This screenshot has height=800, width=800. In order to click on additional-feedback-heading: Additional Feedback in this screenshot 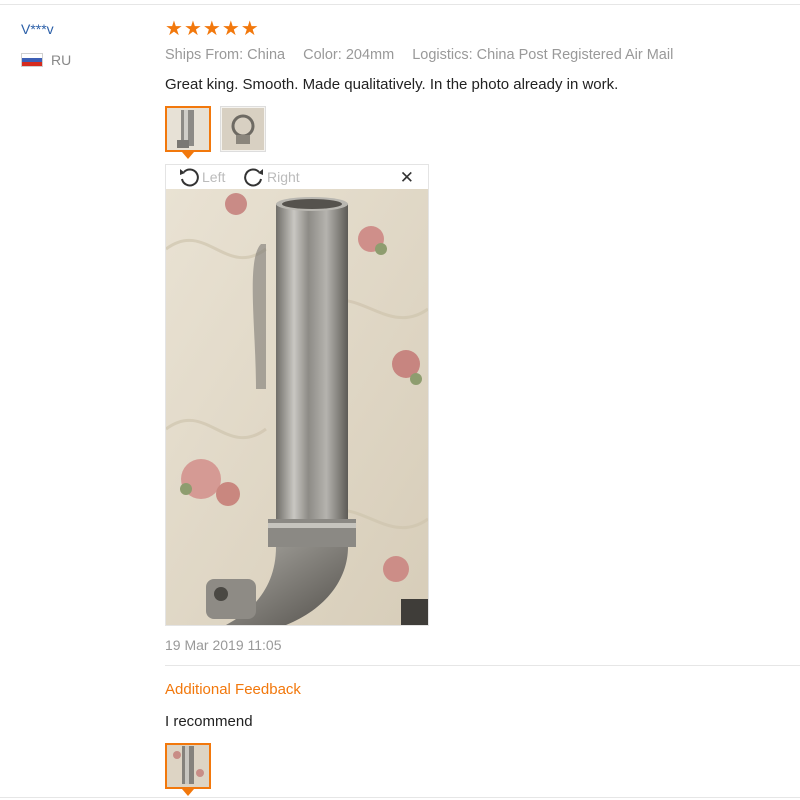, I will do `click(233, 689)`.